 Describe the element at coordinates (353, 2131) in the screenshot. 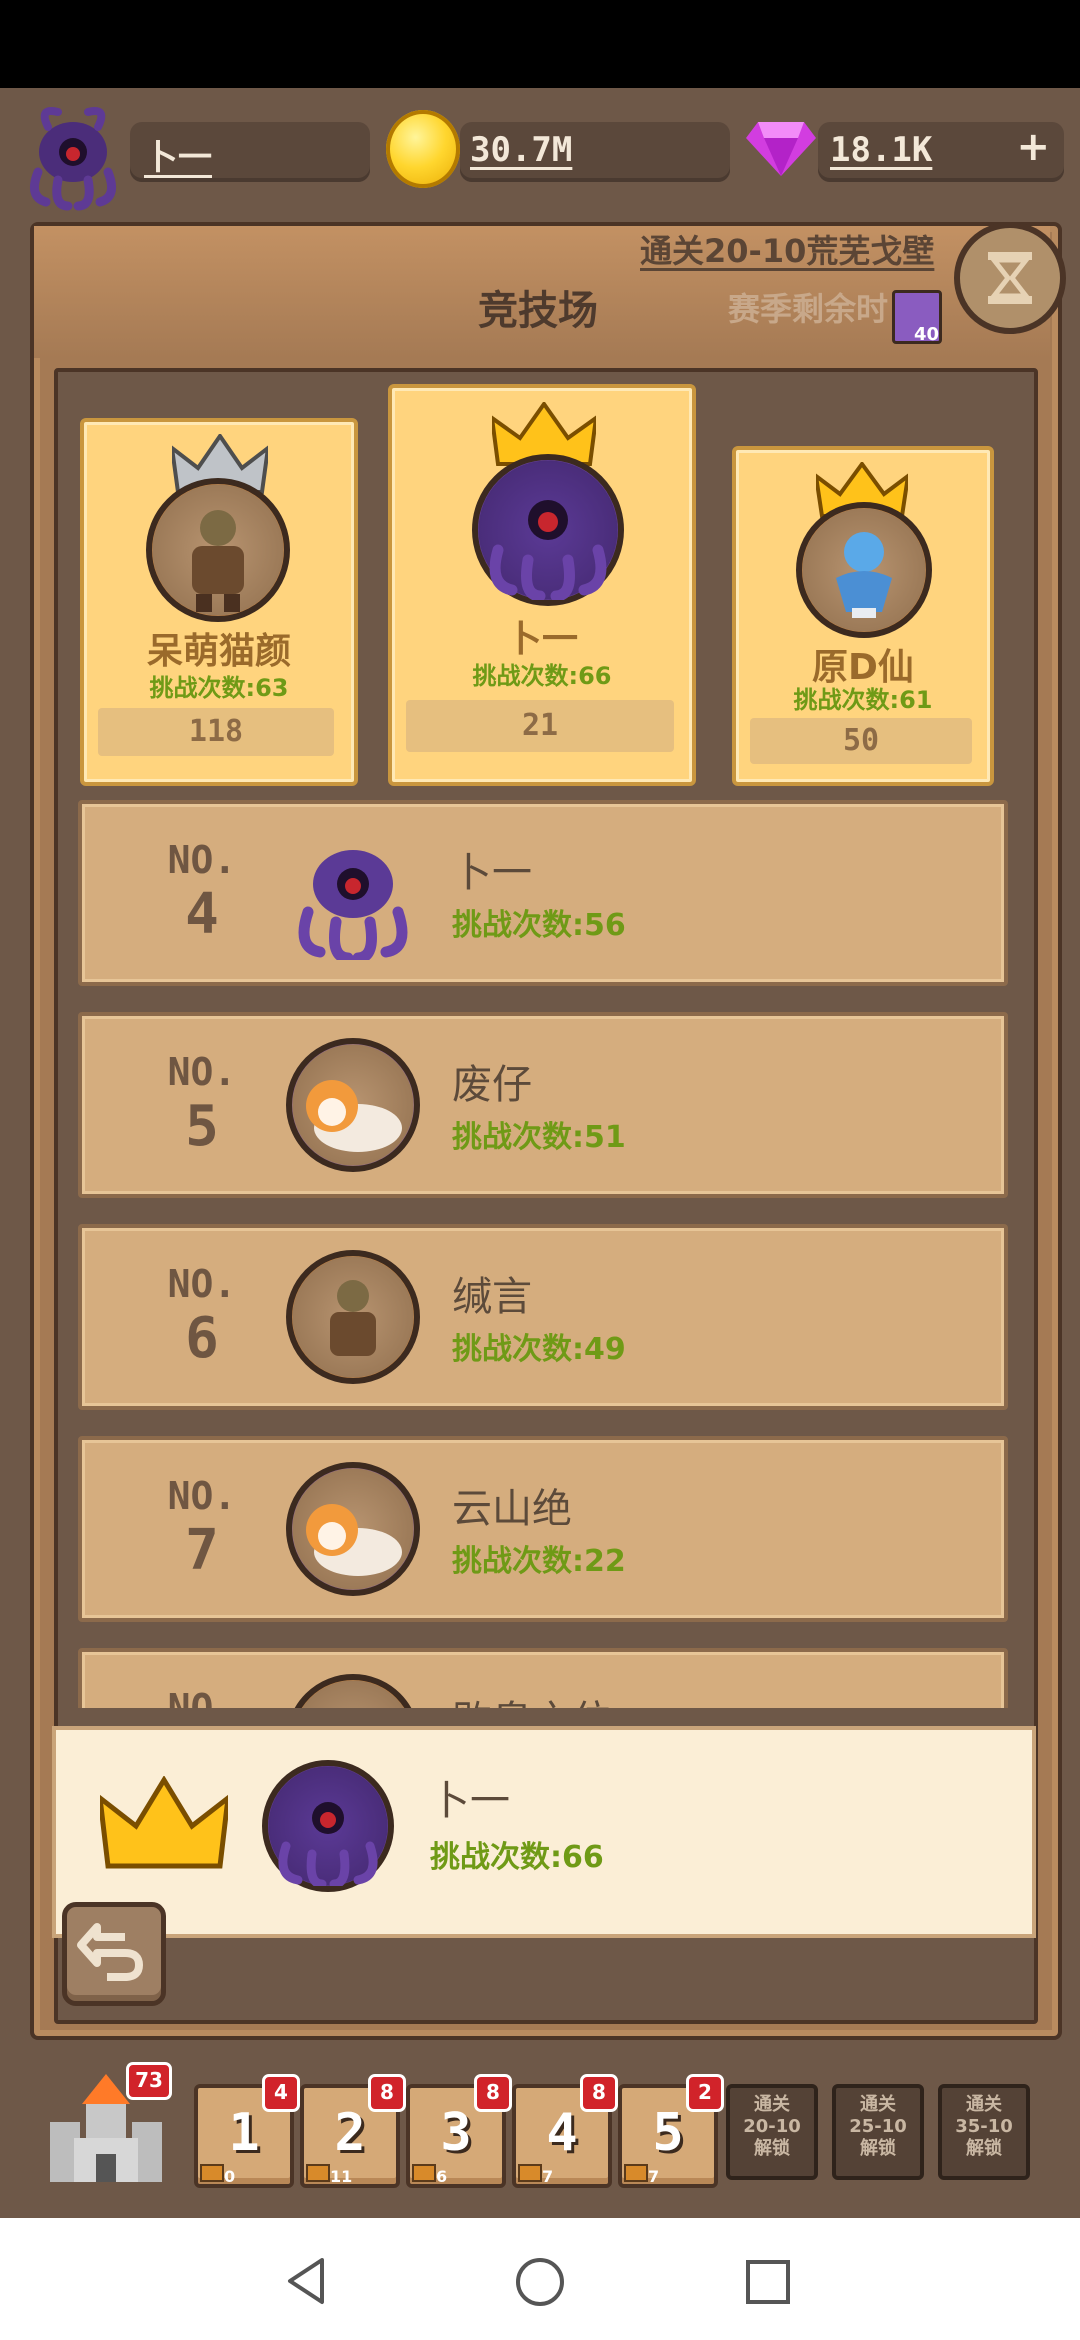

I see `team-slot-2: 2 8 11` at that location.